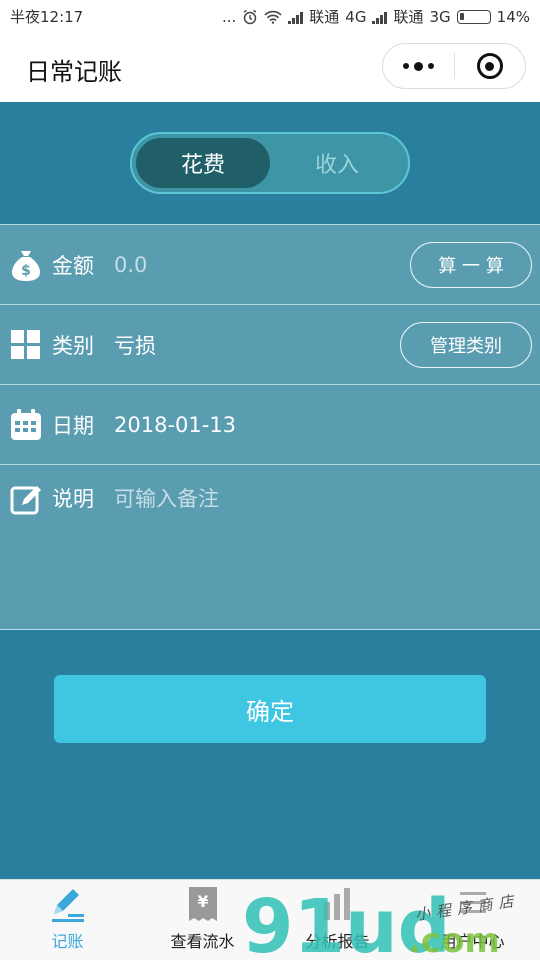 The width and height of the screenshot is (540, 960). What do you see at coordinates (418, 66) in the screenshot?
I see `more-dots-icon` at bounding box center [418, 66].